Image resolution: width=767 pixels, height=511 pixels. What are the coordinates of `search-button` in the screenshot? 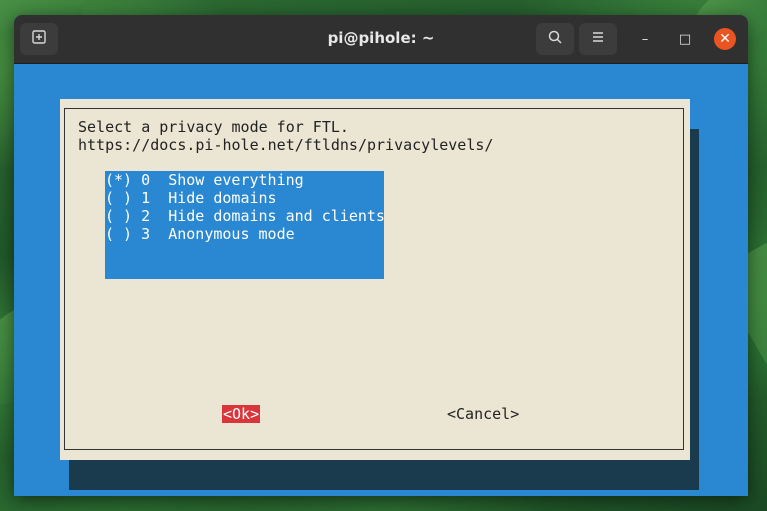 It's located at (555, 39).